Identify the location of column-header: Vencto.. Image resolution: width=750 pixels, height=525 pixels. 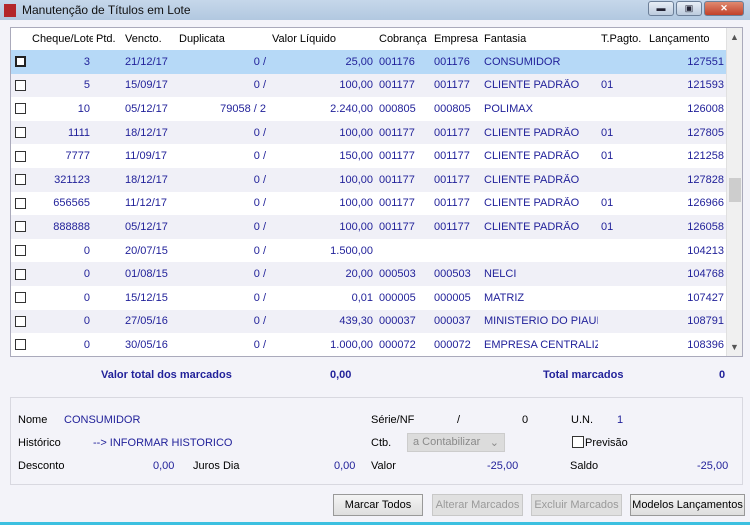
(149, 39).